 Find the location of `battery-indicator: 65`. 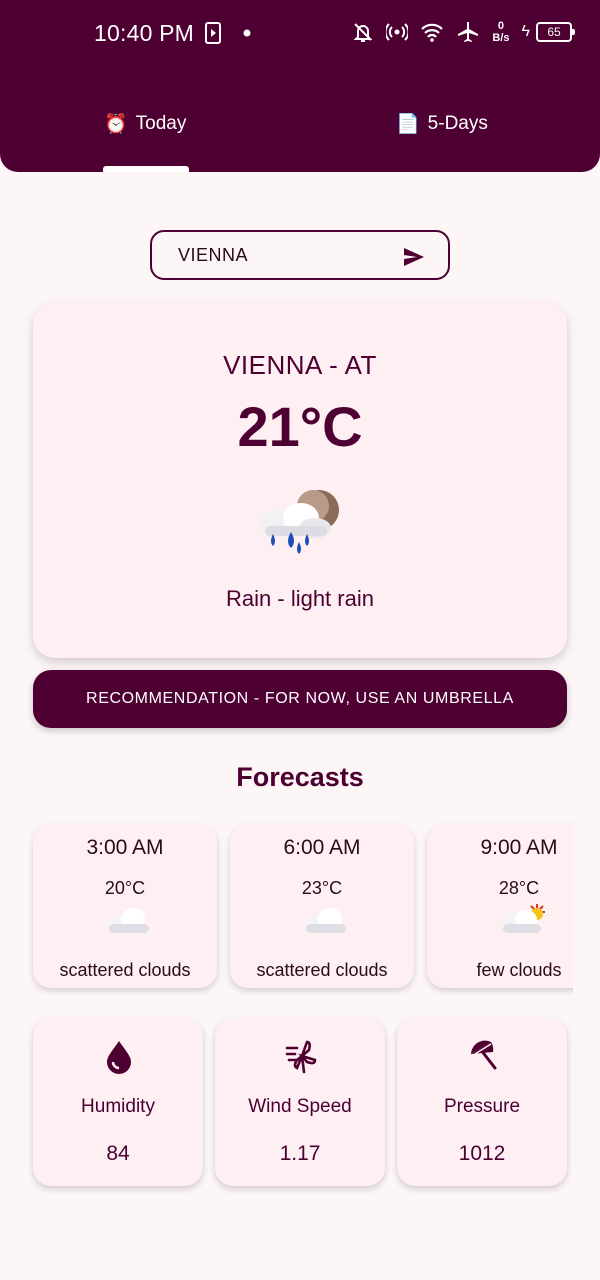

battery-indicator: 65 is located at coordinates (555, 32).